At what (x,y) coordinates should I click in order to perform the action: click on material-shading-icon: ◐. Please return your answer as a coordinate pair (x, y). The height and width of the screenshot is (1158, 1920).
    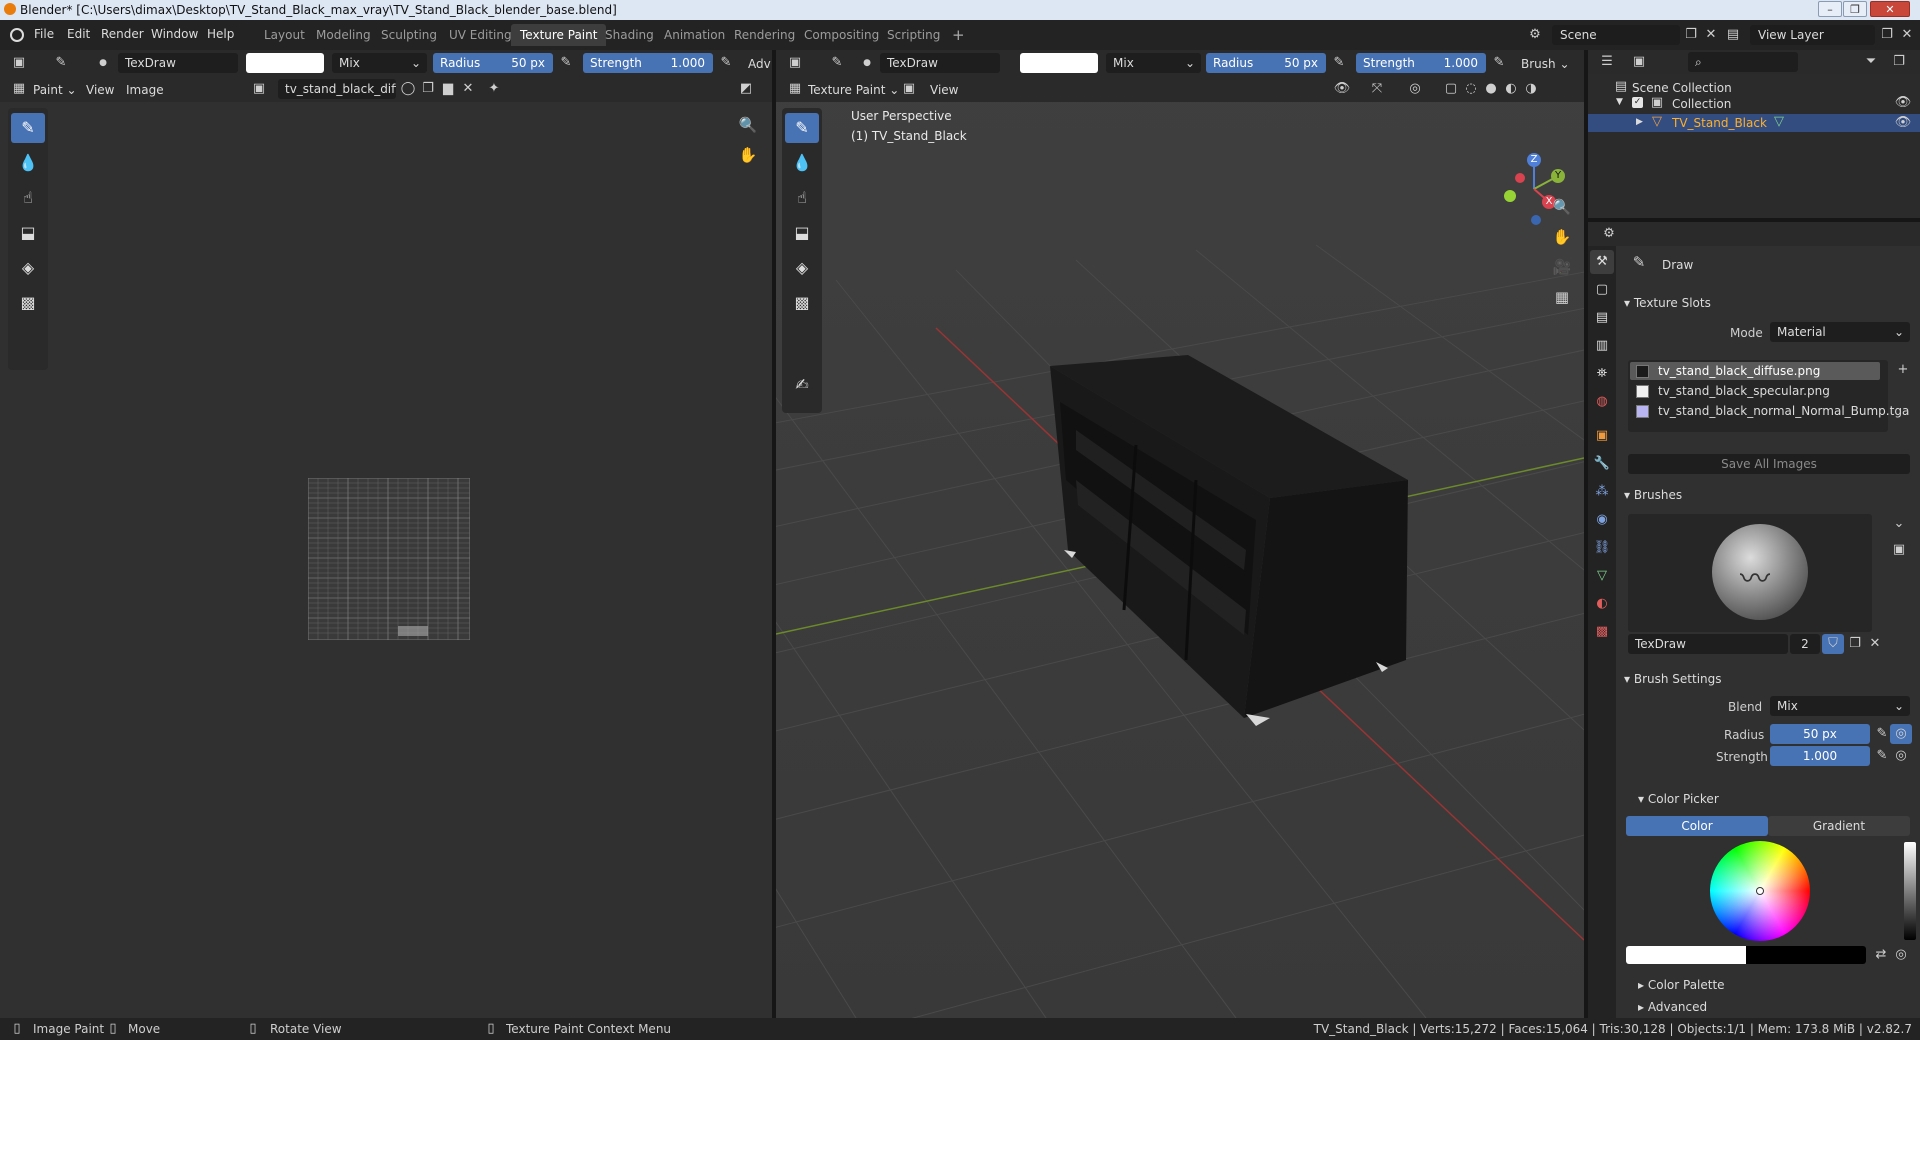
    Looking at the image, I should click on (1511, 89).